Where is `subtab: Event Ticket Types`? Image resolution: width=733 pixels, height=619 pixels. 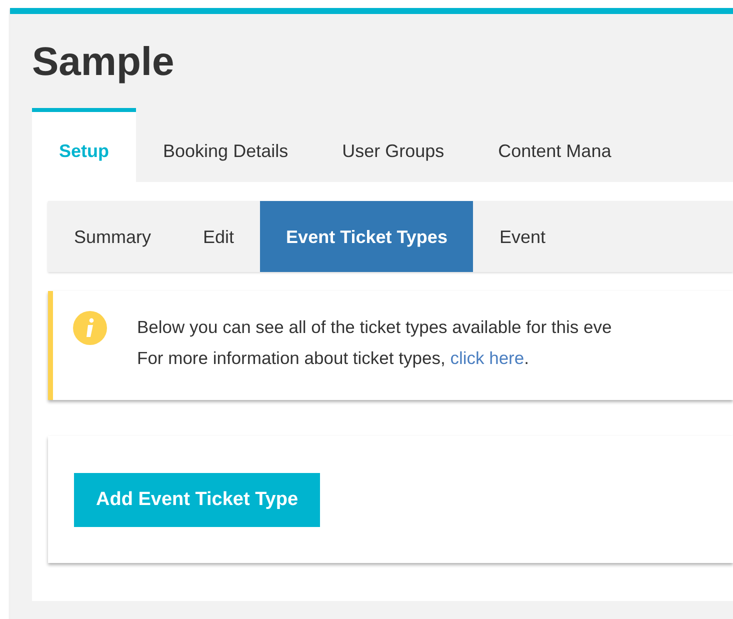 subtab: Event Ticket Types is located at coordinates (367, 236).